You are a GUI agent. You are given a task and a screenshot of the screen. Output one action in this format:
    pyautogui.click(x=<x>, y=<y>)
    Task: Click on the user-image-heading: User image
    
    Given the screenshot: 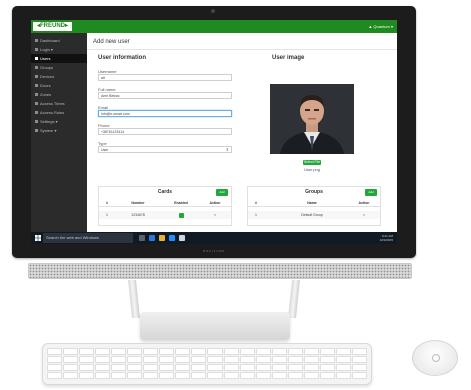 What is the action you would take?
    pyautogui.click(x=288, y=58)
    